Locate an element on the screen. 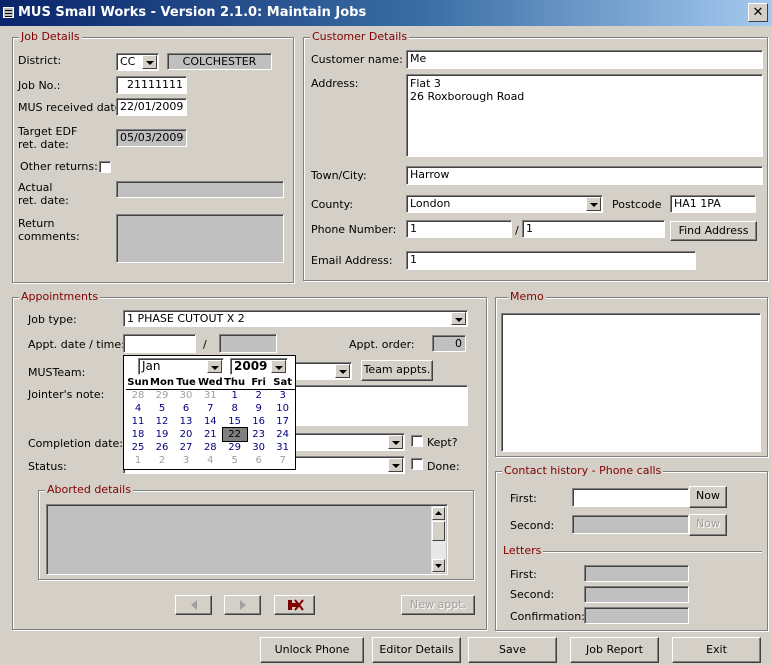  calendar-day-cell: 24 is located at coordinates (283, 434).